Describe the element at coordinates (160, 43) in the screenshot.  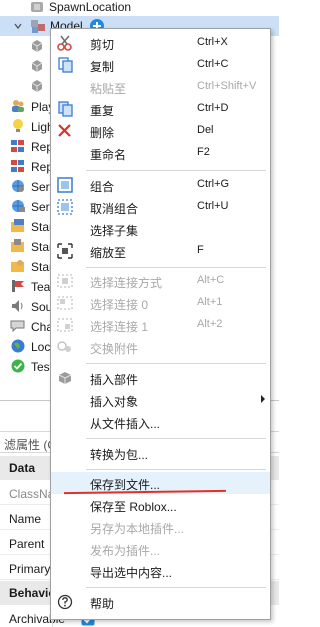
I see `menu-item-cut: 剪切 Ctrl+X` at that location.